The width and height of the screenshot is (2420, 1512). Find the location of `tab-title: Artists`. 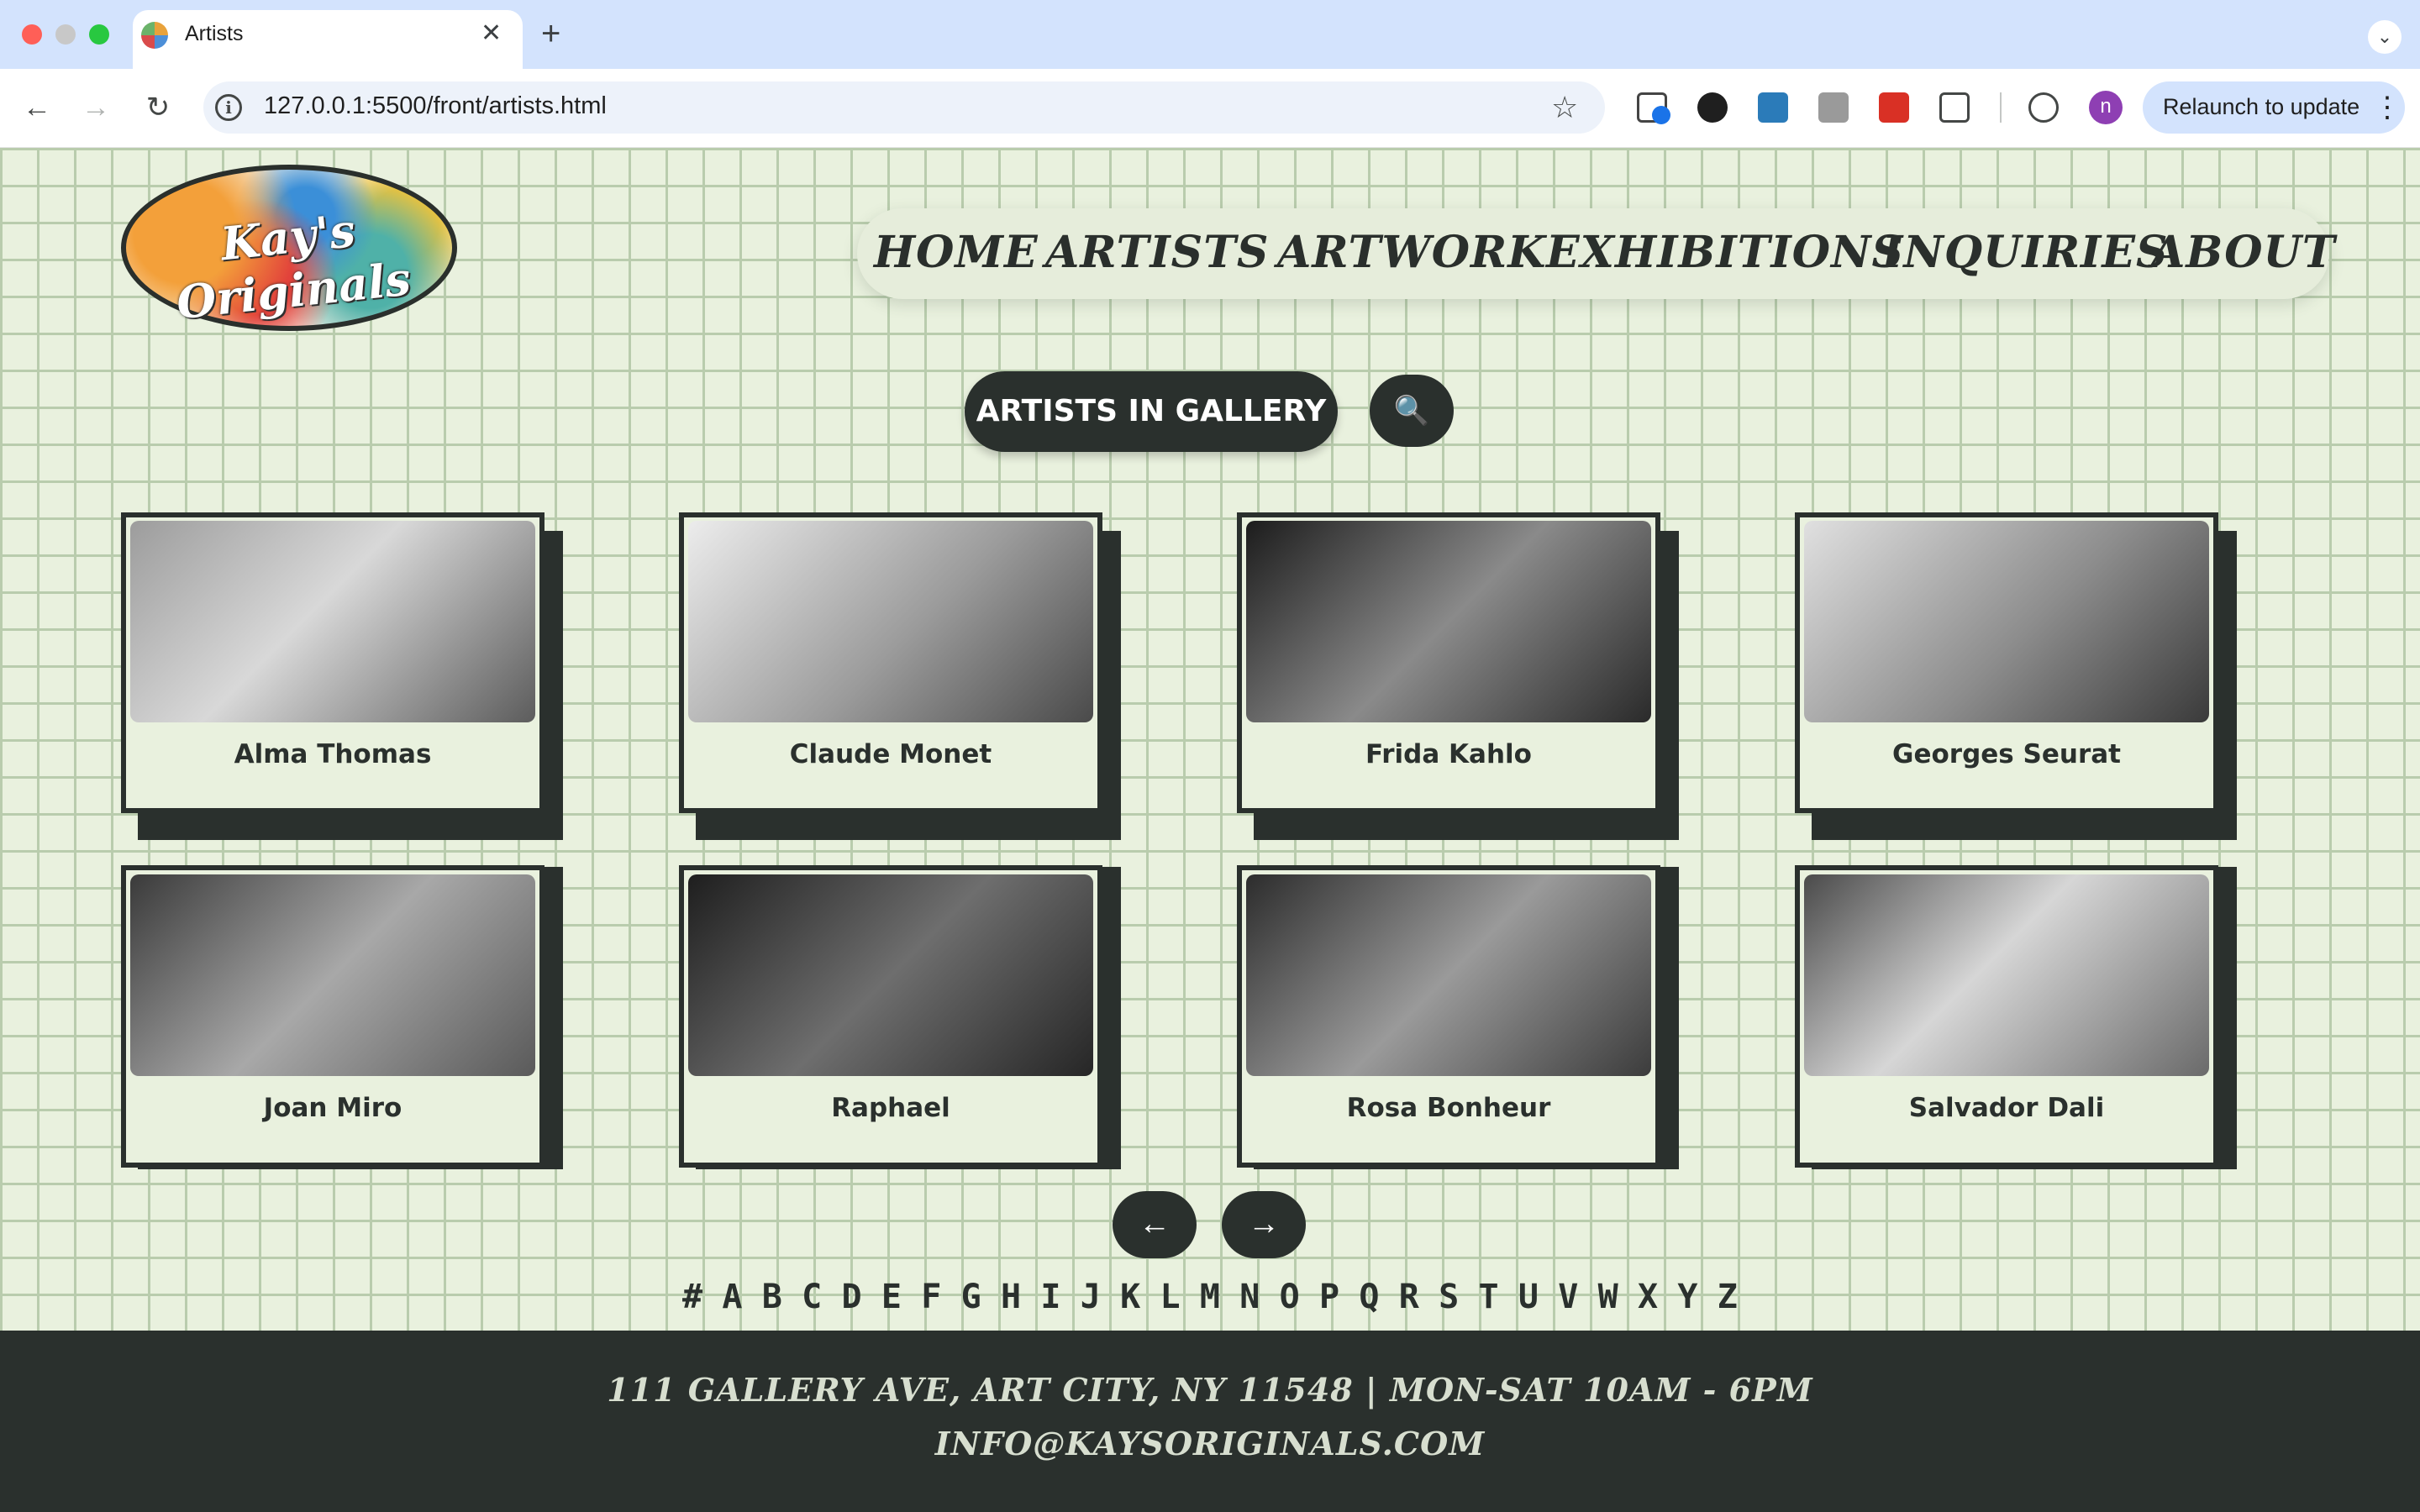

tab-title: Artists is located at coordinates (214, 33).